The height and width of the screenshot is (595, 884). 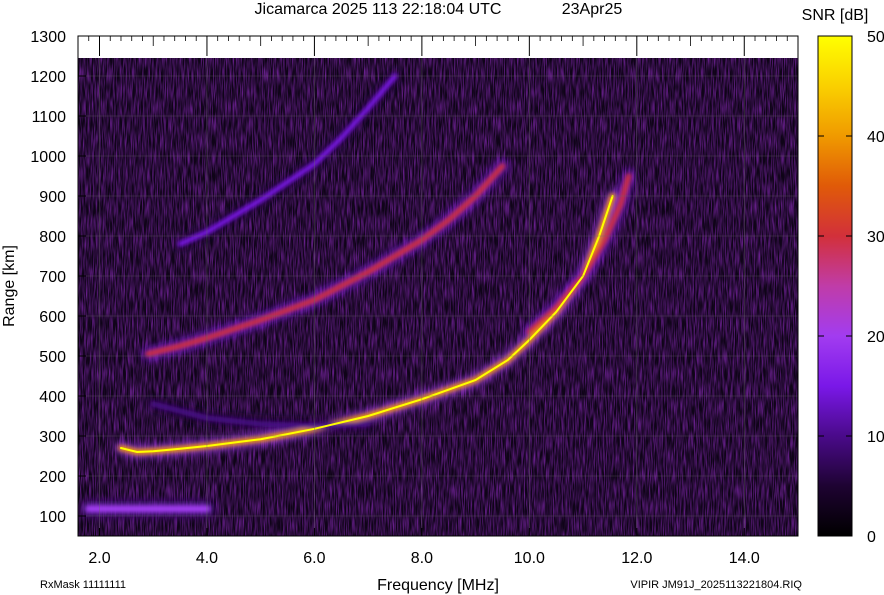 I want to click on colorbar-tick-label: 0, so click(x=871, y=537).